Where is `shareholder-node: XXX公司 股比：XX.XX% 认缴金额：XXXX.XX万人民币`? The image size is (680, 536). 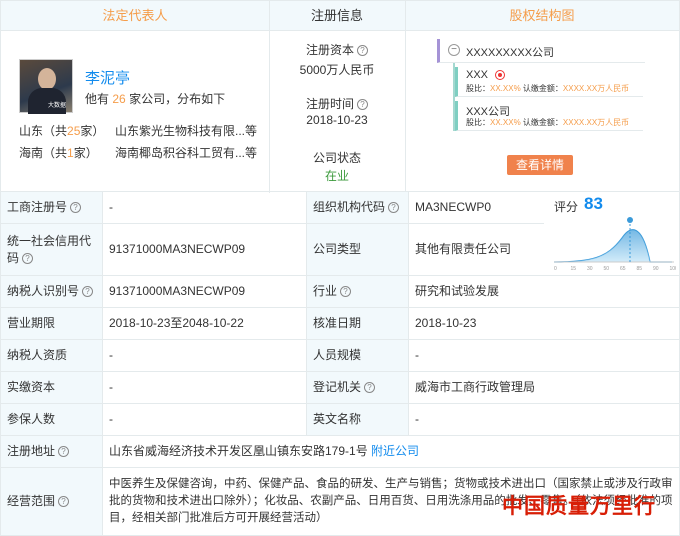
shareholder-node: XXX公司 股比：XX.XX% 认缴金额：XXXX.XX万人民币 is located at coordinates (549, 116).